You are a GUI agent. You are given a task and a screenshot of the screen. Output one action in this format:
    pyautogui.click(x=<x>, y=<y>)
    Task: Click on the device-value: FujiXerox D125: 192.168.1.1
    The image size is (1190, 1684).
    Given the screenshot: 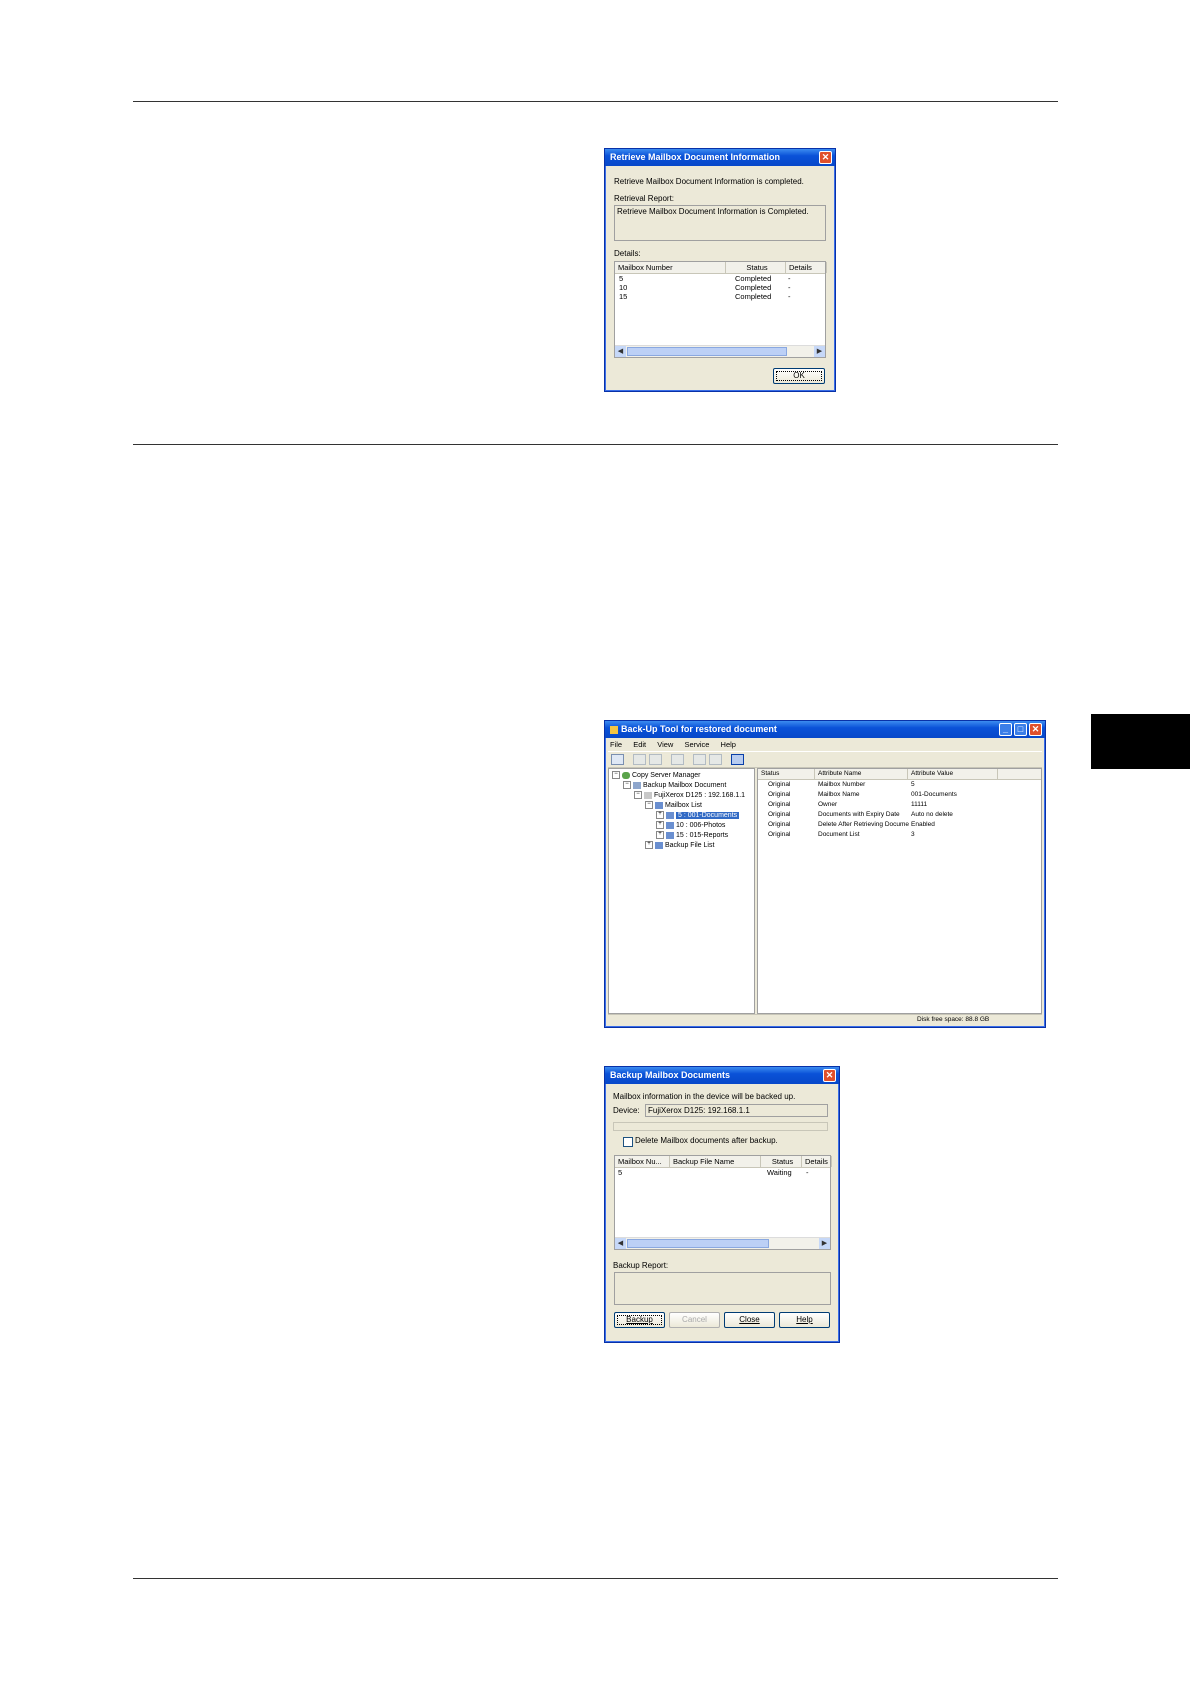 What is the action you would take?
    pyautogui.click(x=699, y=1110)
    